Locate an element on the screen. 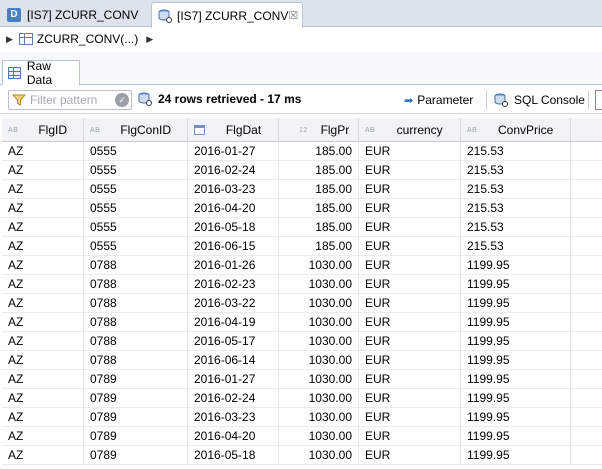 This screenshot has width=602, height=469. table-row: AZ 0788 2016-03-22 1030.00 EUR 1199.95 is located at coordinates (302, 303).